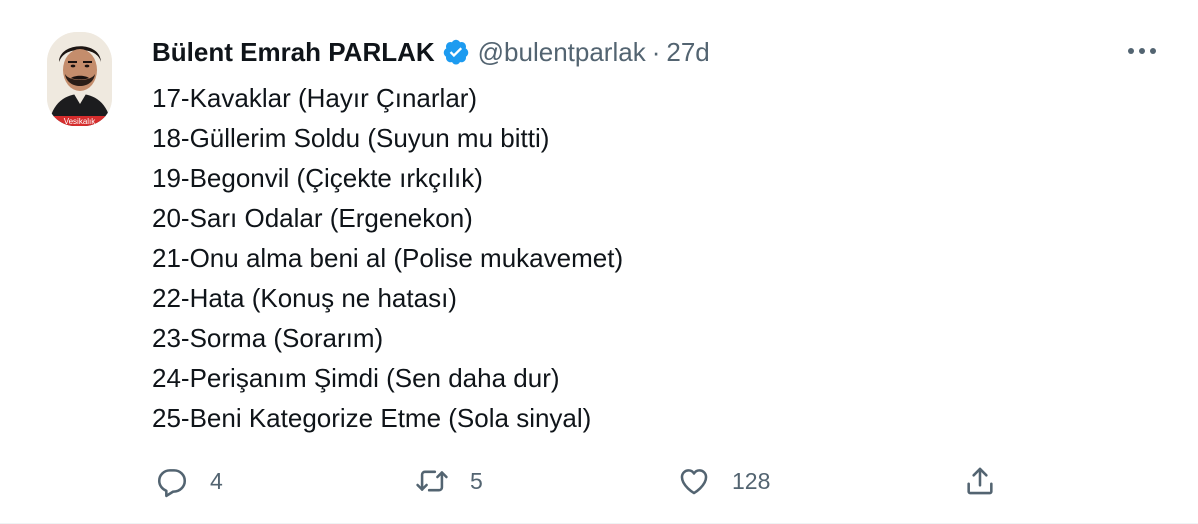  Describe the element at coordinates (80, 121) in the screenshot. I see `avatar-label: Vesikalık` at that location.